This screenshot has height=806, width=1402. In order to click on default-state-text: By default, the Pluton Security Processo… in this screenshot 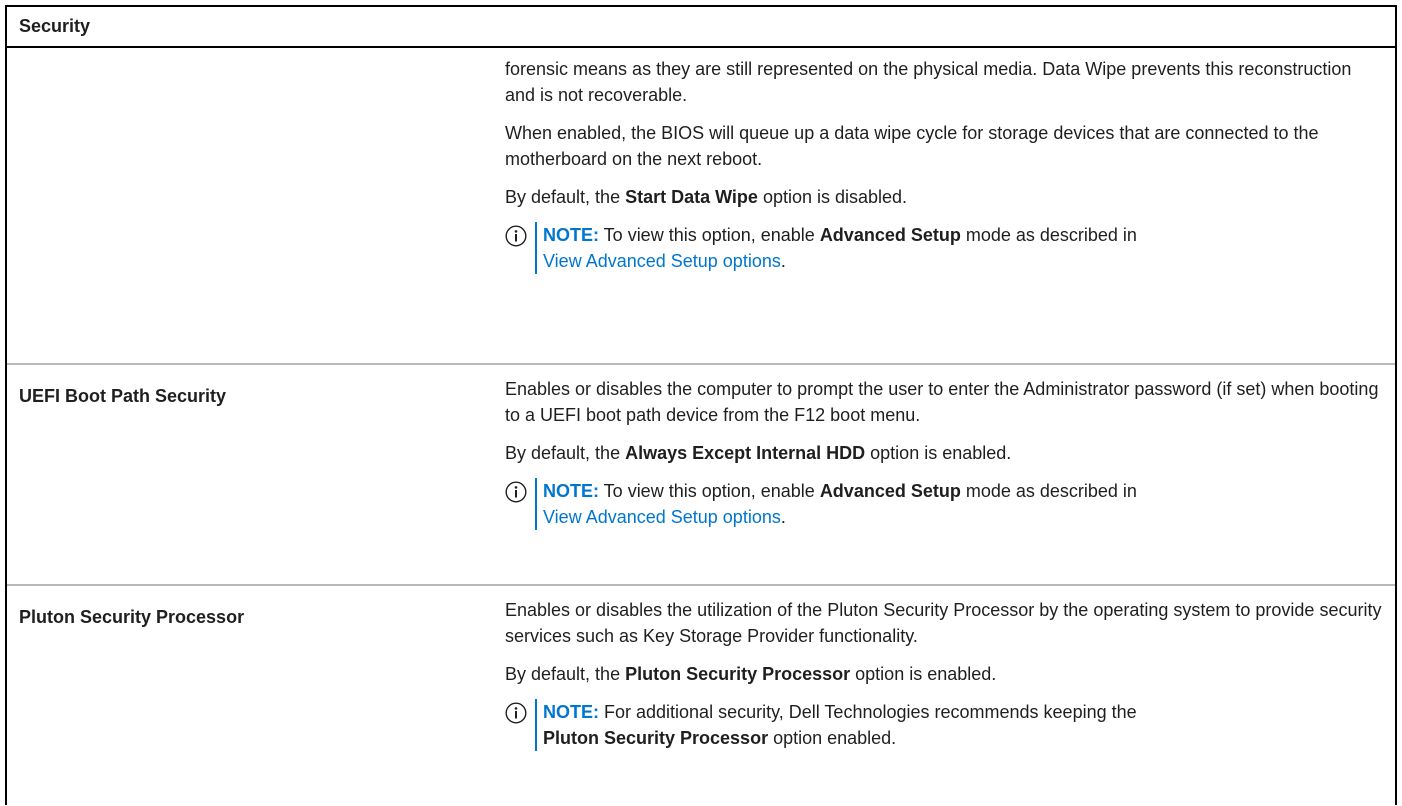, I will do `click(751, 674)`.